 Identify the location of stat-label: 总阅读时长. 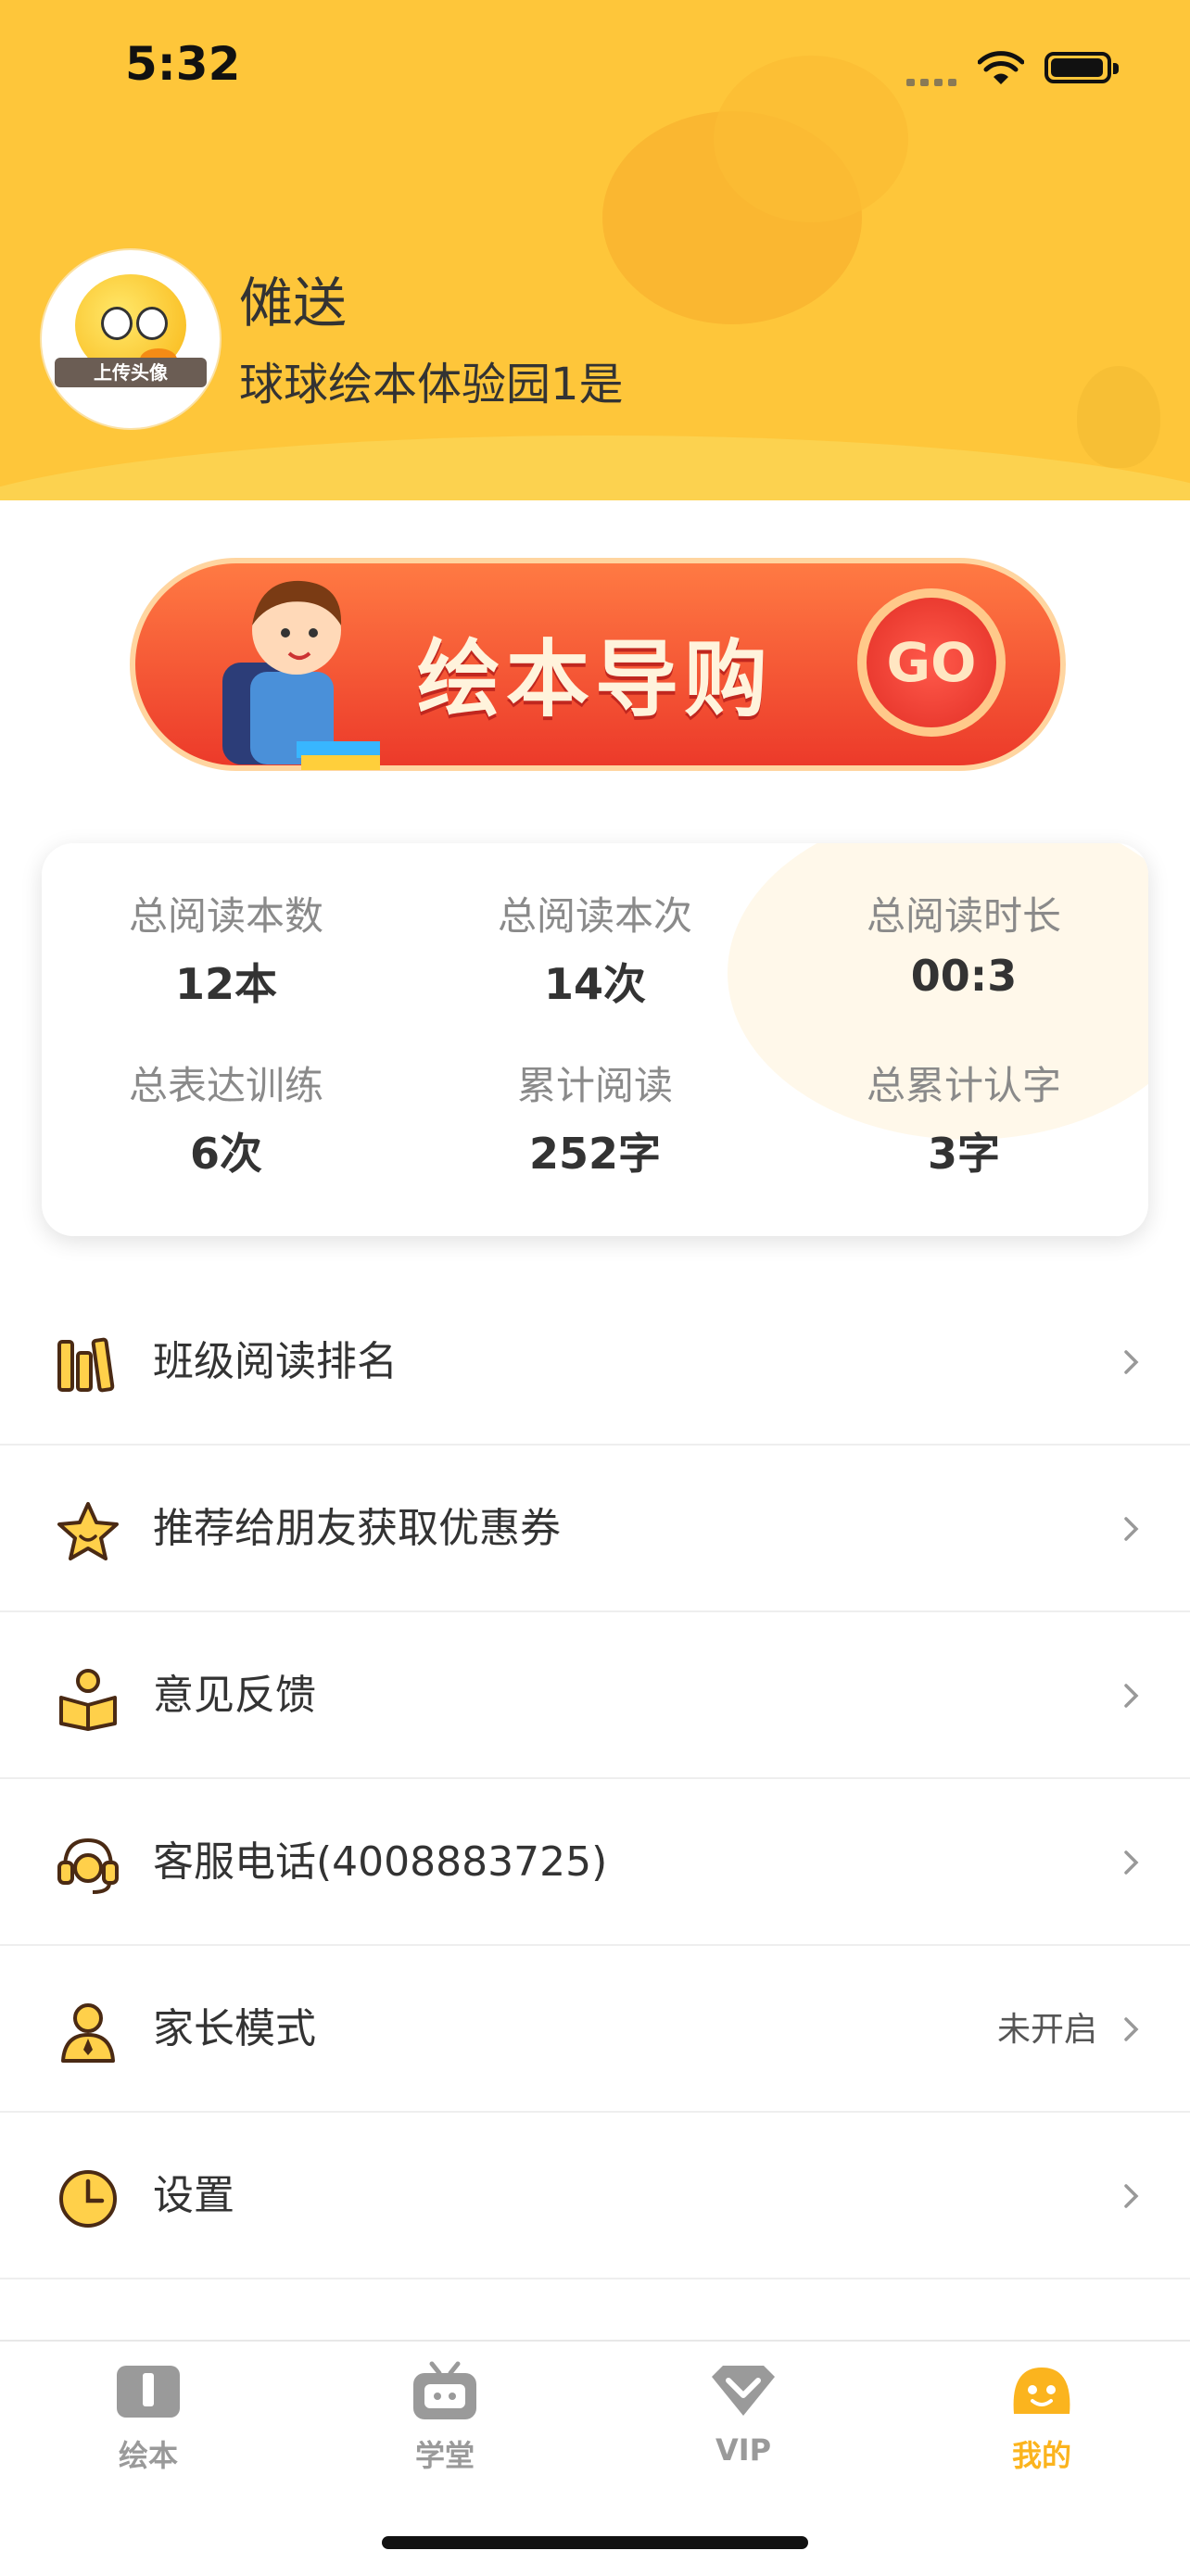
(963, 916).